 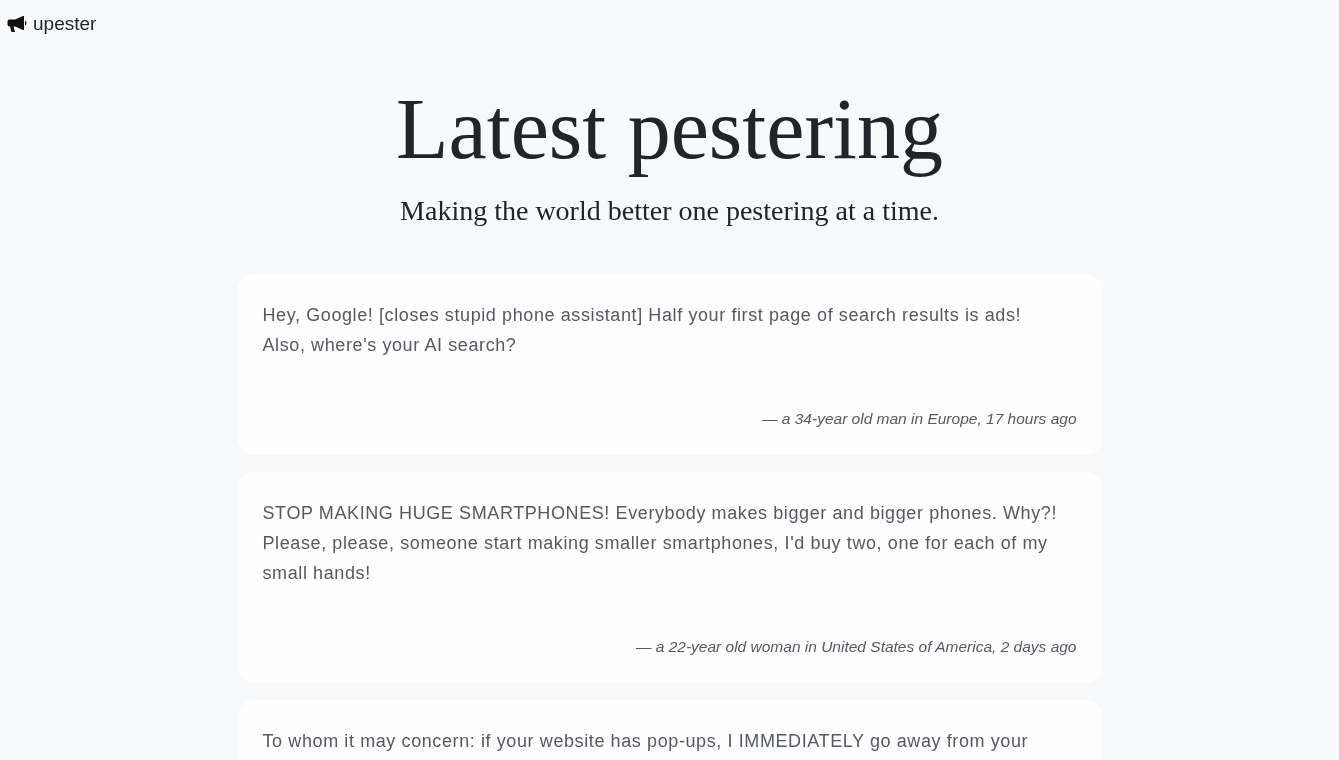 What do you see at coordinates (17, 24) in the screenshot?
I see `megaphone-icon` at bounding box center [17, 24].